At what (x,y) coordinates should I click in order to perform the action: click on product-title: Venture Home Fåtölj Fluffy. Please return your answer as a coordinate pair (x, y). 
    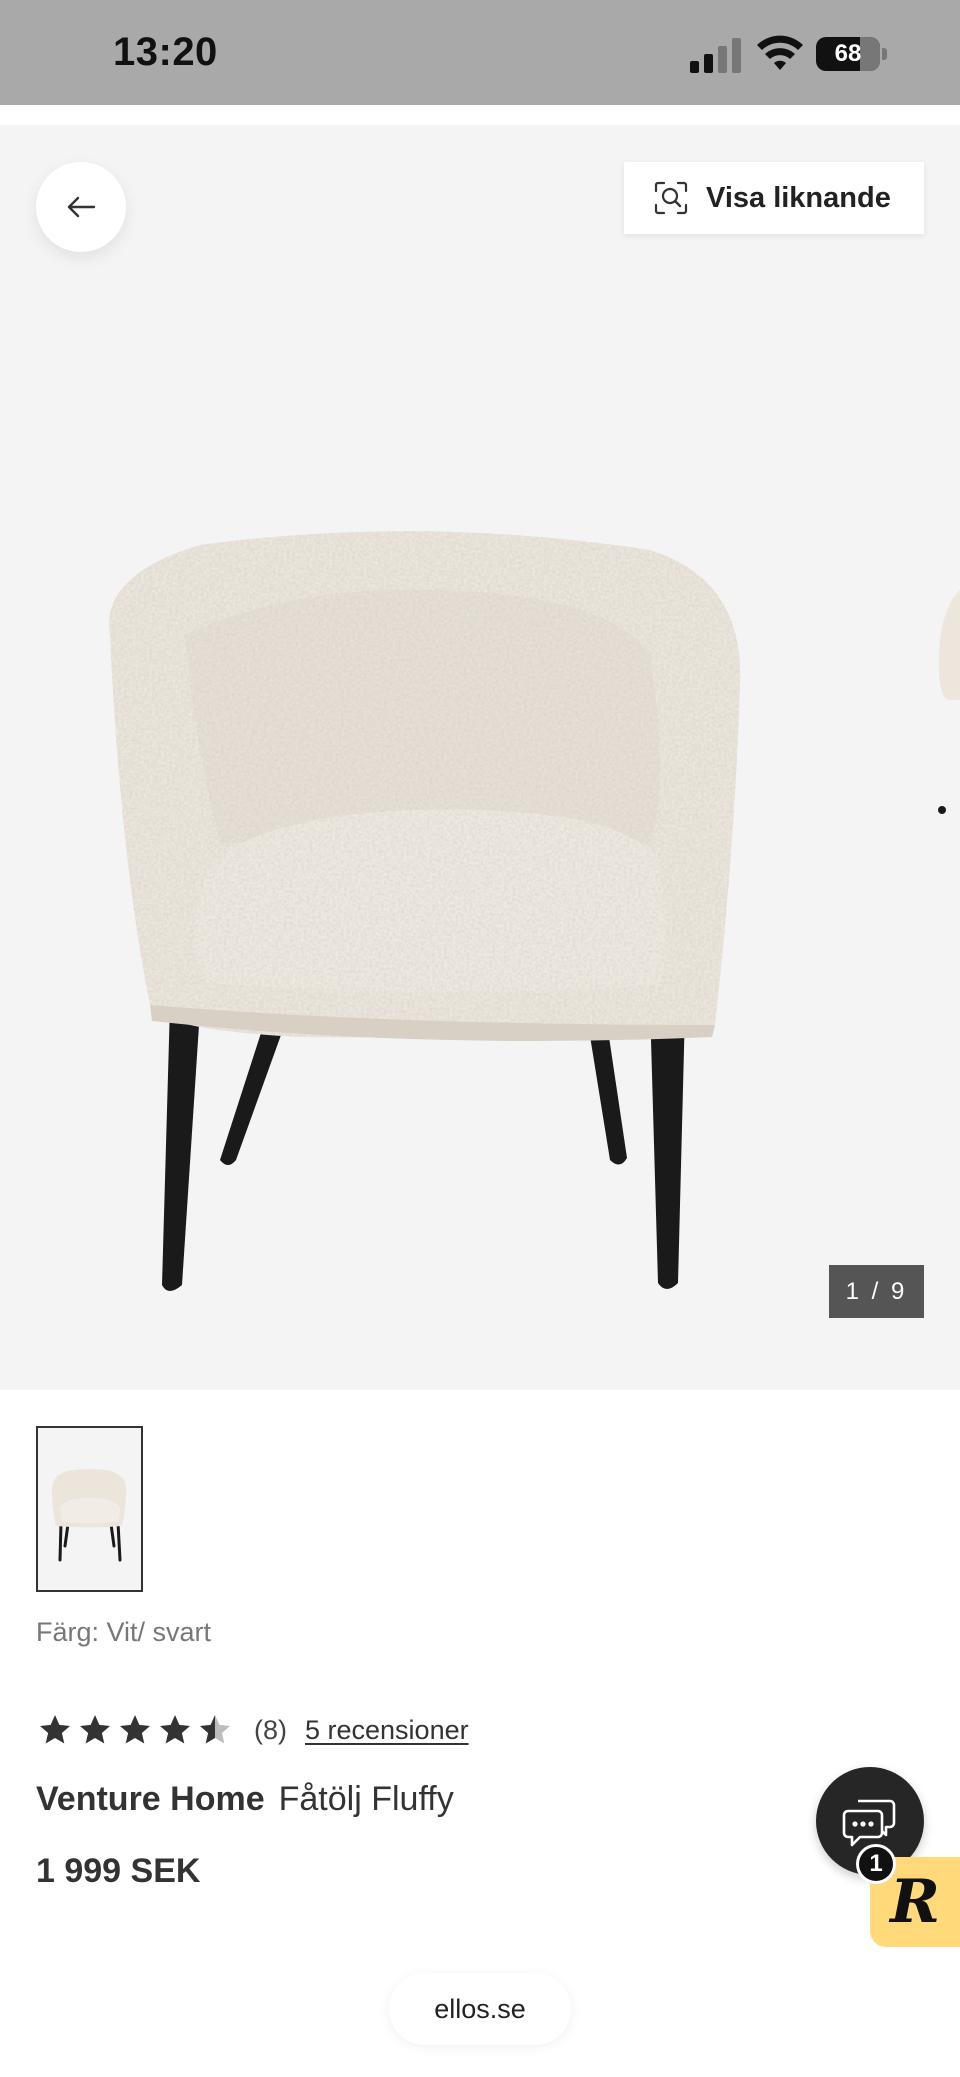
    Looking at the image, I should click on (245, 1799).